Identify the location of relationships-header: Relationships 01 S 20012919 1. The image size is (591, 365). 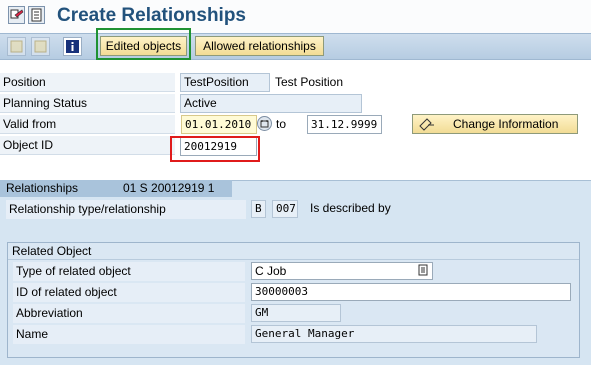
(116, 188).